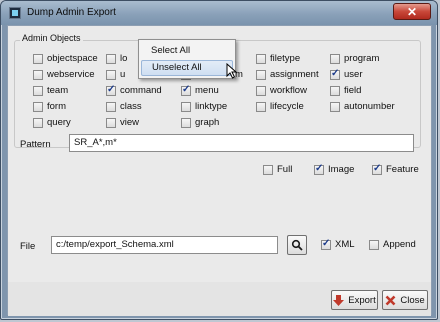 Image resolution: width=440 pixels, height=322 pixels. I want to click on checkbox-graph: graph, so click(200, 122).